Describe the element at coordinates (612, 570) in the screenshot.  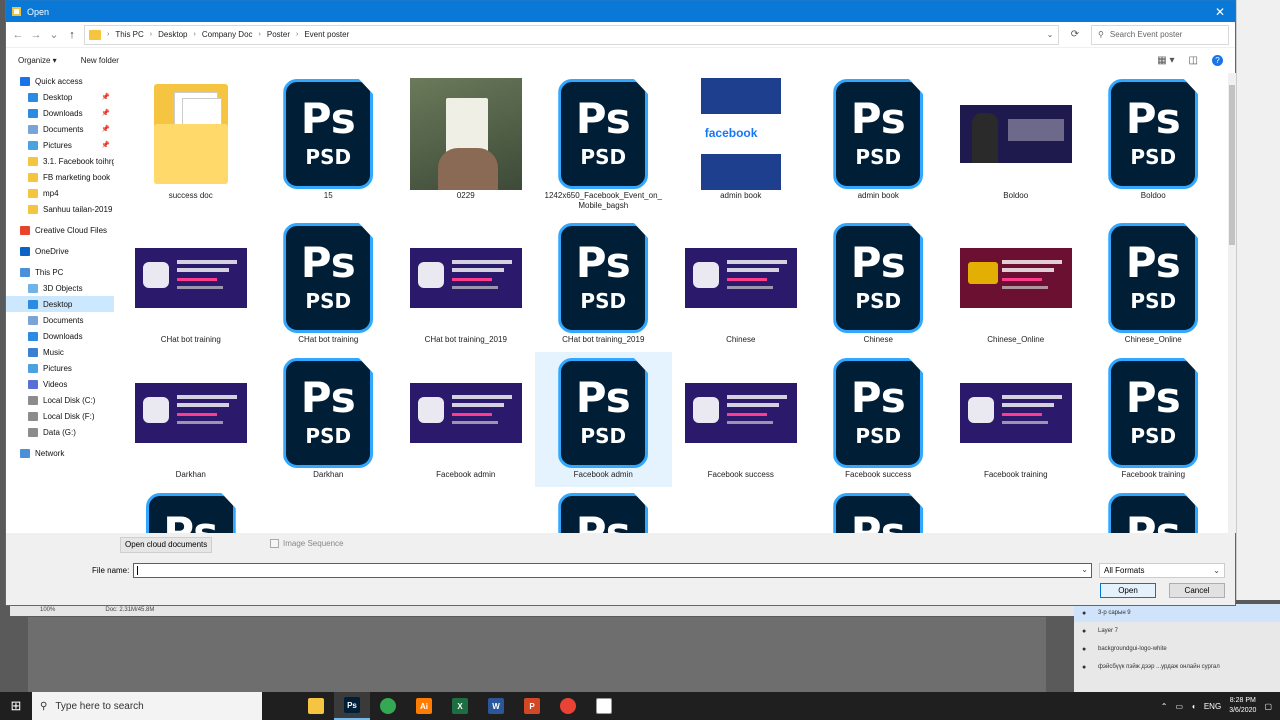
I see `filename-input: ⌄` at that location.